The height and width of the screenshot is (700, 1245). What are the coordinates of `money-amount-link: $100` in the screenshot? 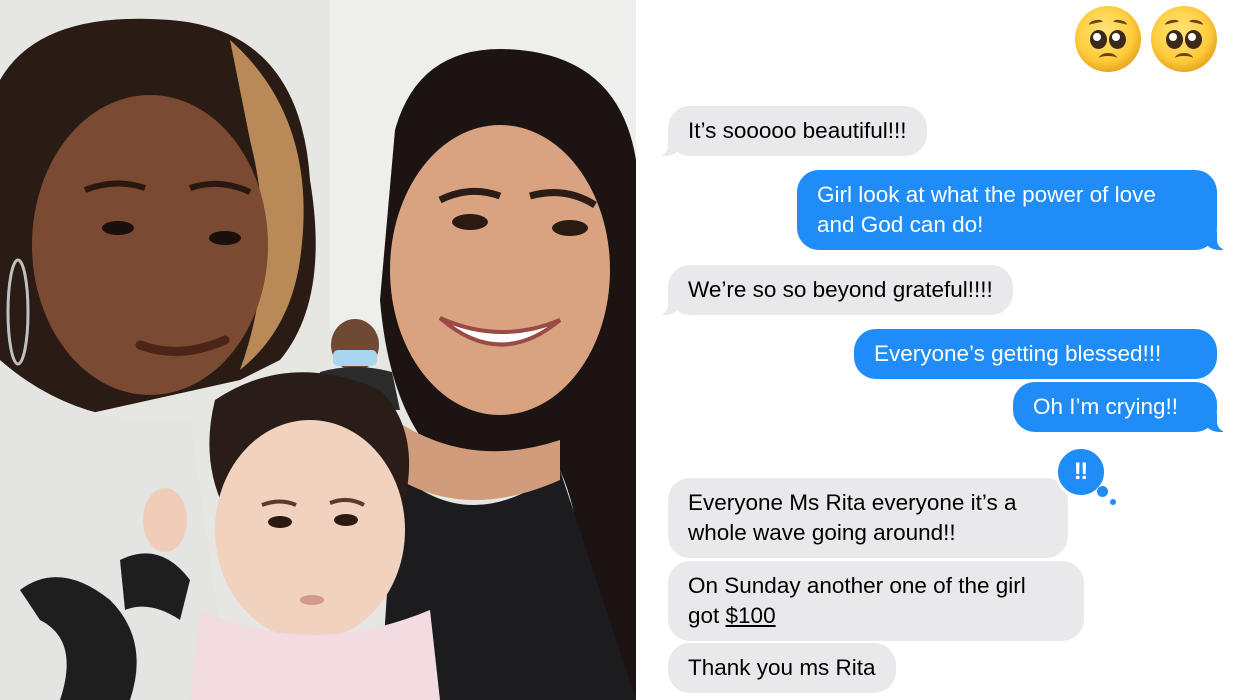 It's located at (751, 615).